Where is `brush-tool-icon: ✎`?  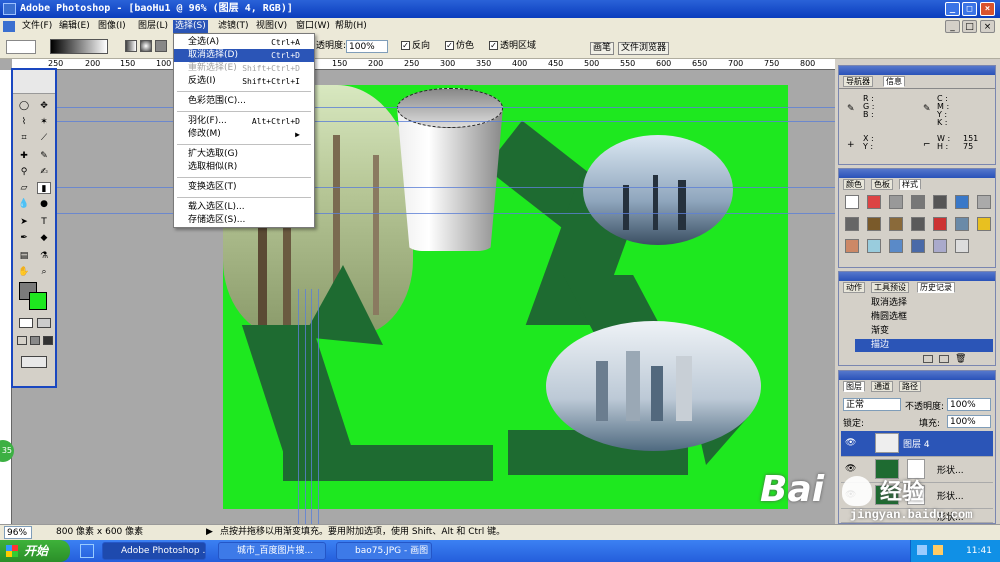
brush-tool-icon: ✎ is located at coordinates (44, 156).